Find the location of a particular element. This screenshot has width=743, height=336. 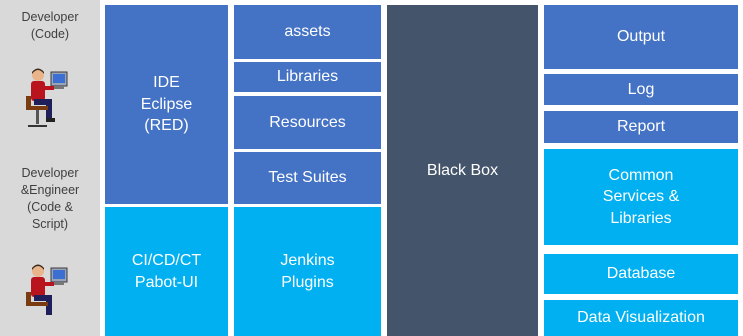

log-block: Log is located at coordinates (641, 89).